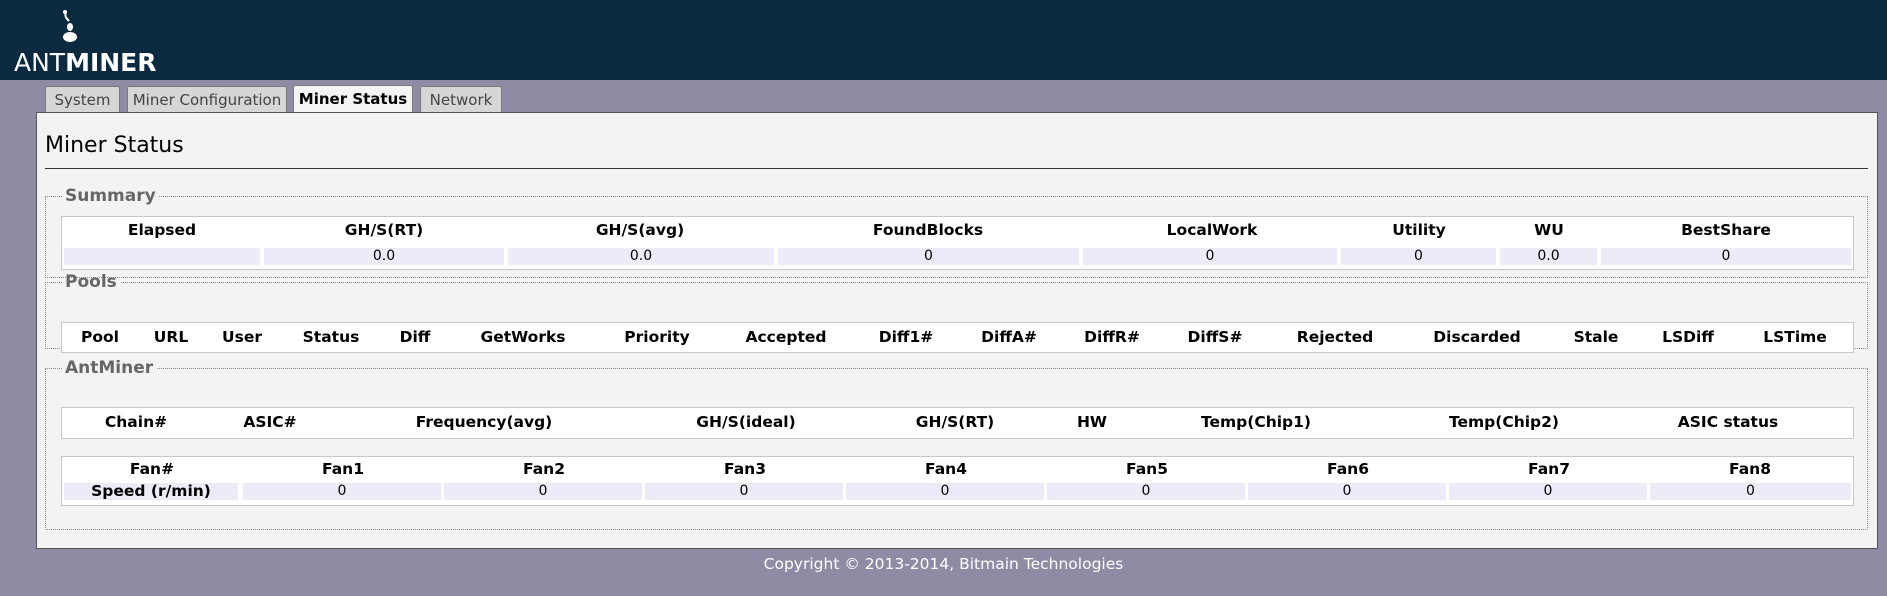 Image resolution: width=1887 pixels, height=596 pixels. What do you see at coordinates (1212, 230) in the screenshot?
I see `summary-header-localwork: LocalWork` at bounding box center [1212, 230].